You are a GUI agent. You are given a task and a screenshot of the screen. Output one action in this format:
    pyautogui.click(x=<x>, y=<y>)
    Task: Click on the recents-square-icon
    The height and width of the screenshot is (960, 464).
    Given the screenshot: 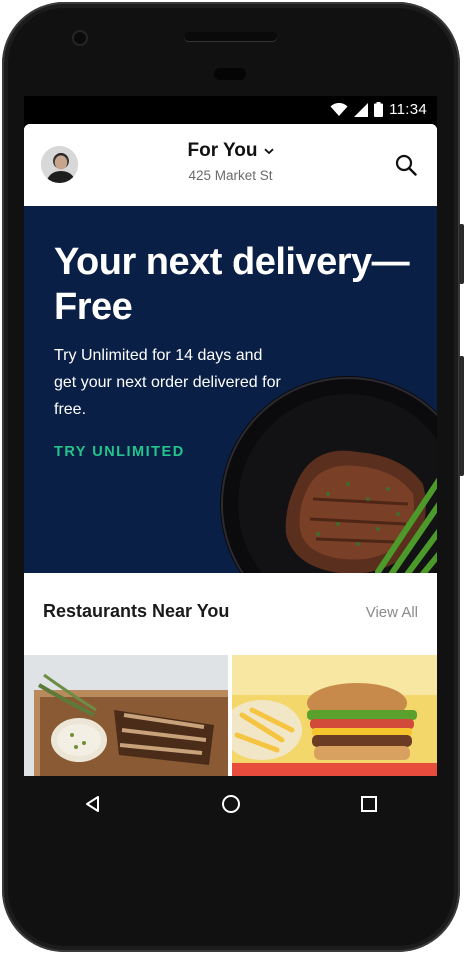 What is the action you would take?
    pyautogui.click(x=369, y=804)
    